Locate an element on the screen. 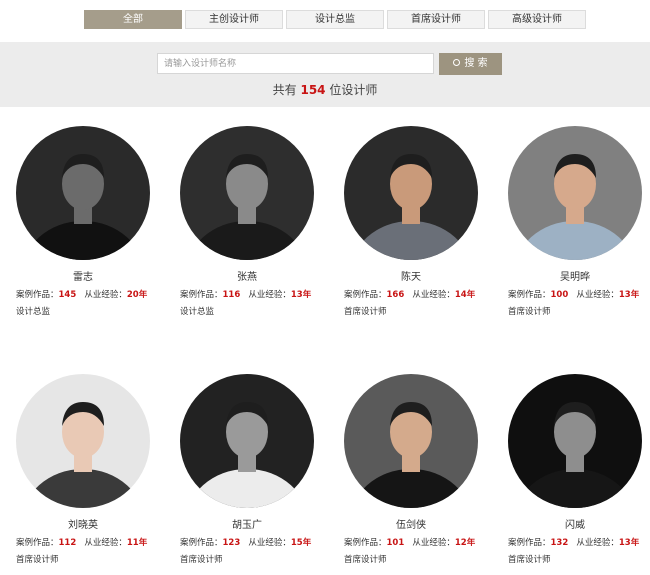 This screenshot has width=650, height=575. works-count: 100 is located at coordinates (559, 295).